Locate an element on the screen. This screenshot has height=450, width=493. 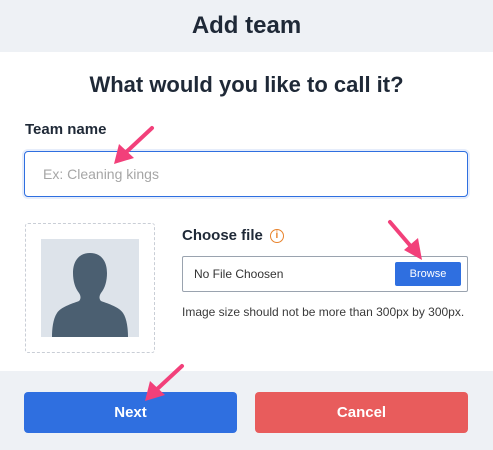
browse-button: Browse is located at coordinates (428, 274).